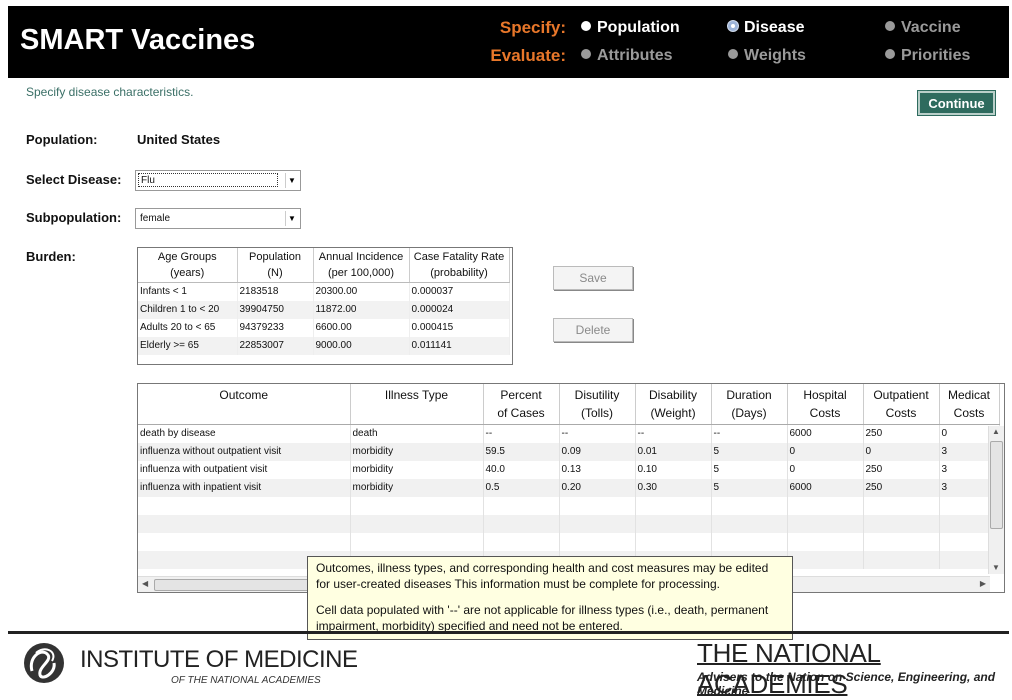 This screenshot has height=700, width=1012. What do you see at coordinates (521, 487) in the screenshot?
I see `table-cell: 0.5` at bounding box center [521, 487].